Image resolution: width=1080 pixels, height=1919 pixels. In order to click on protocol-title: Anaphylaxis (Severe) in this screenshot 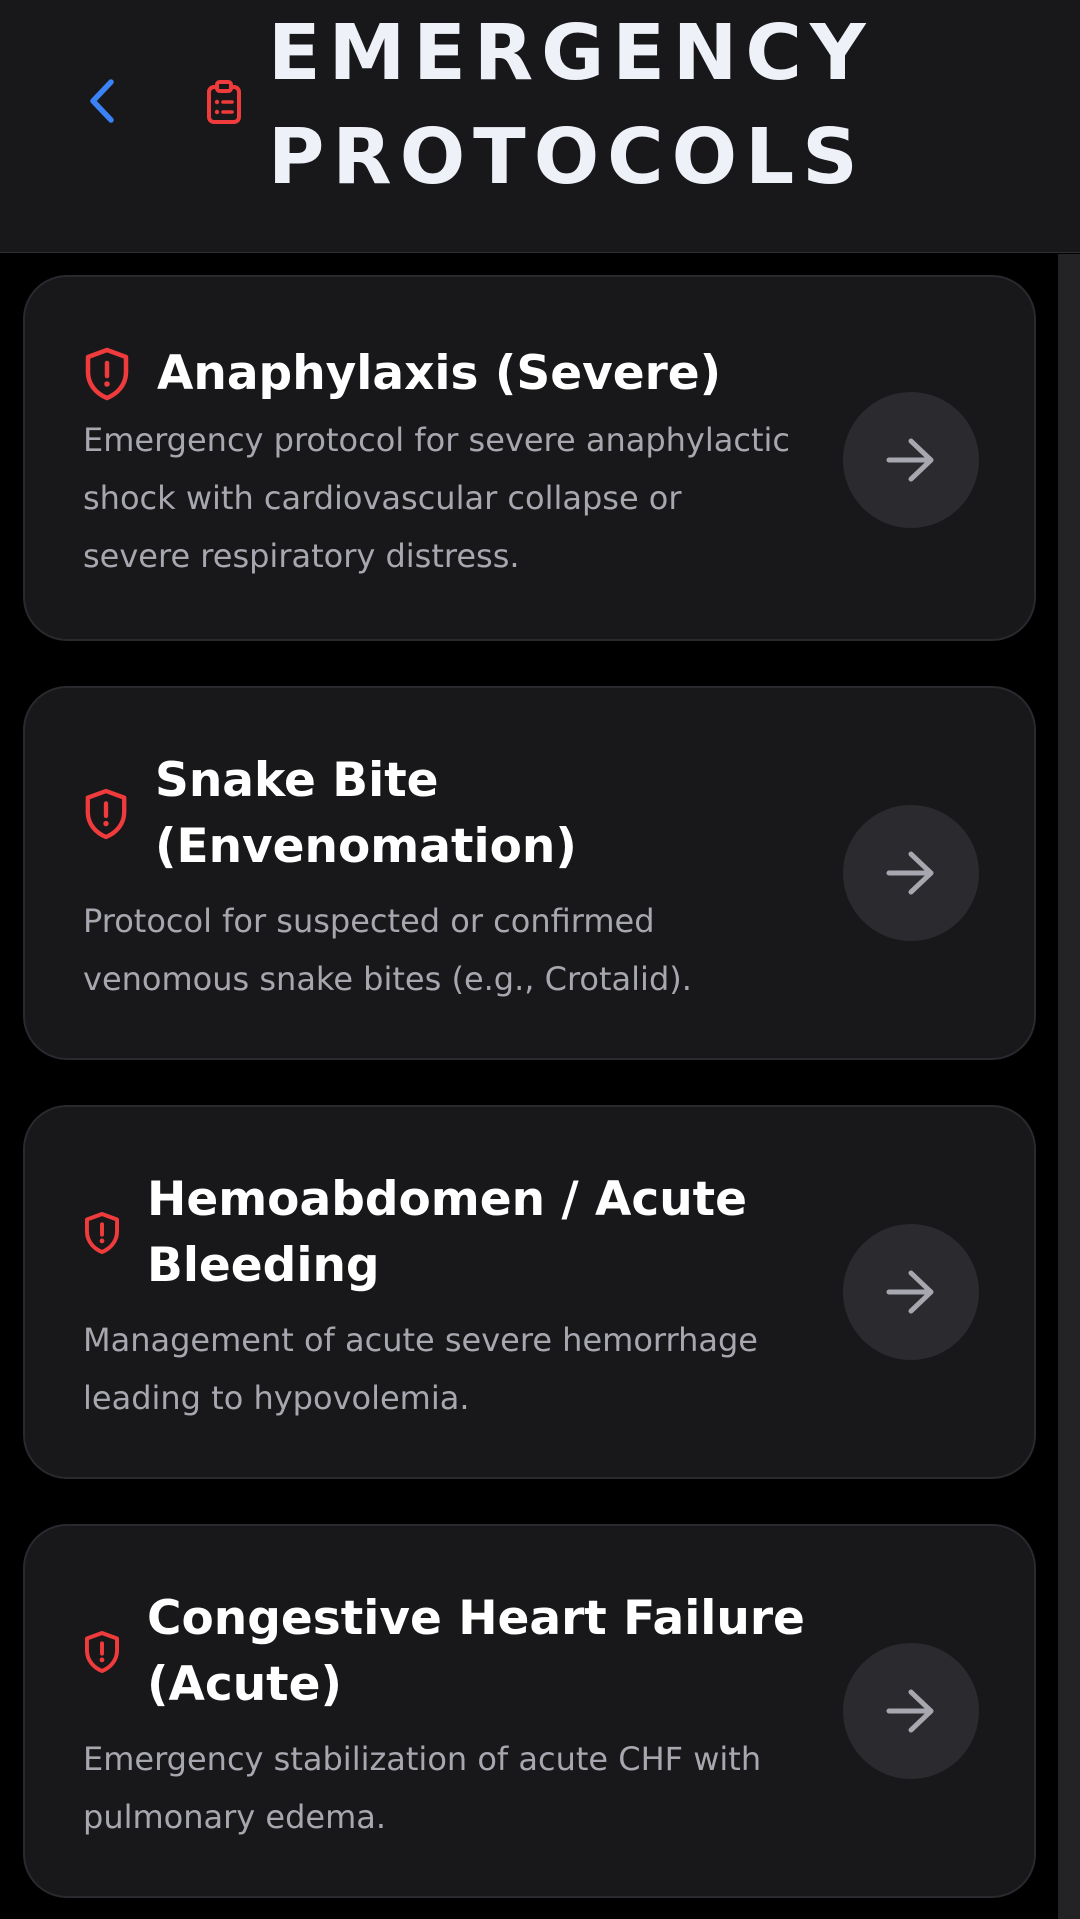, I will do `click(439, 373)`.